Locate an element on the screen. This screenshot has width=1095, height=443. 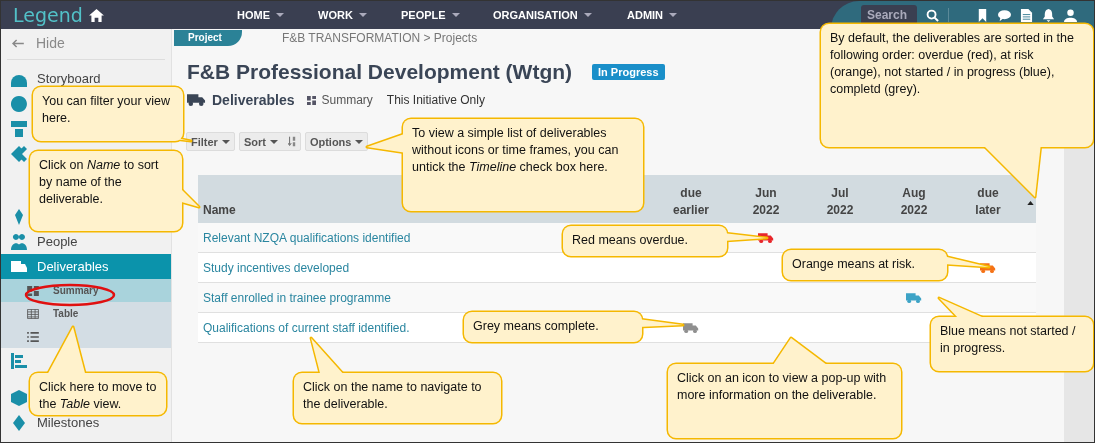
view-label: Summary is located at coordinates (347, 100).